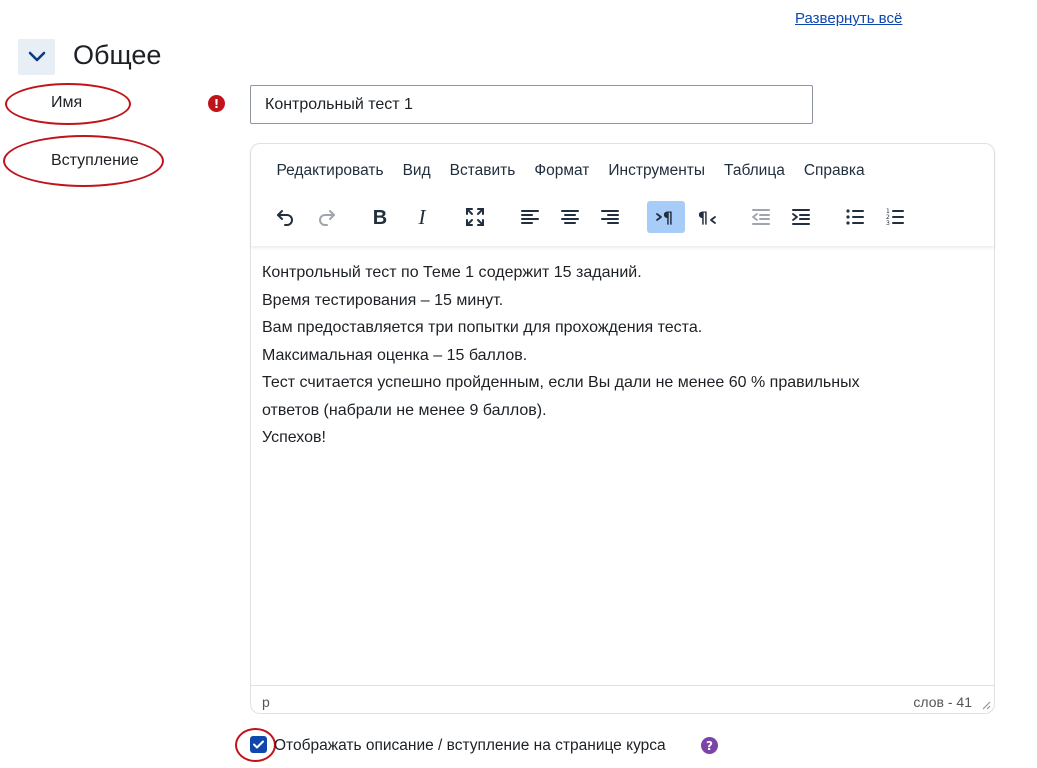 This screenshot has height=768, width=1037. I want to click on bullet-list-button, so click(855, 217).